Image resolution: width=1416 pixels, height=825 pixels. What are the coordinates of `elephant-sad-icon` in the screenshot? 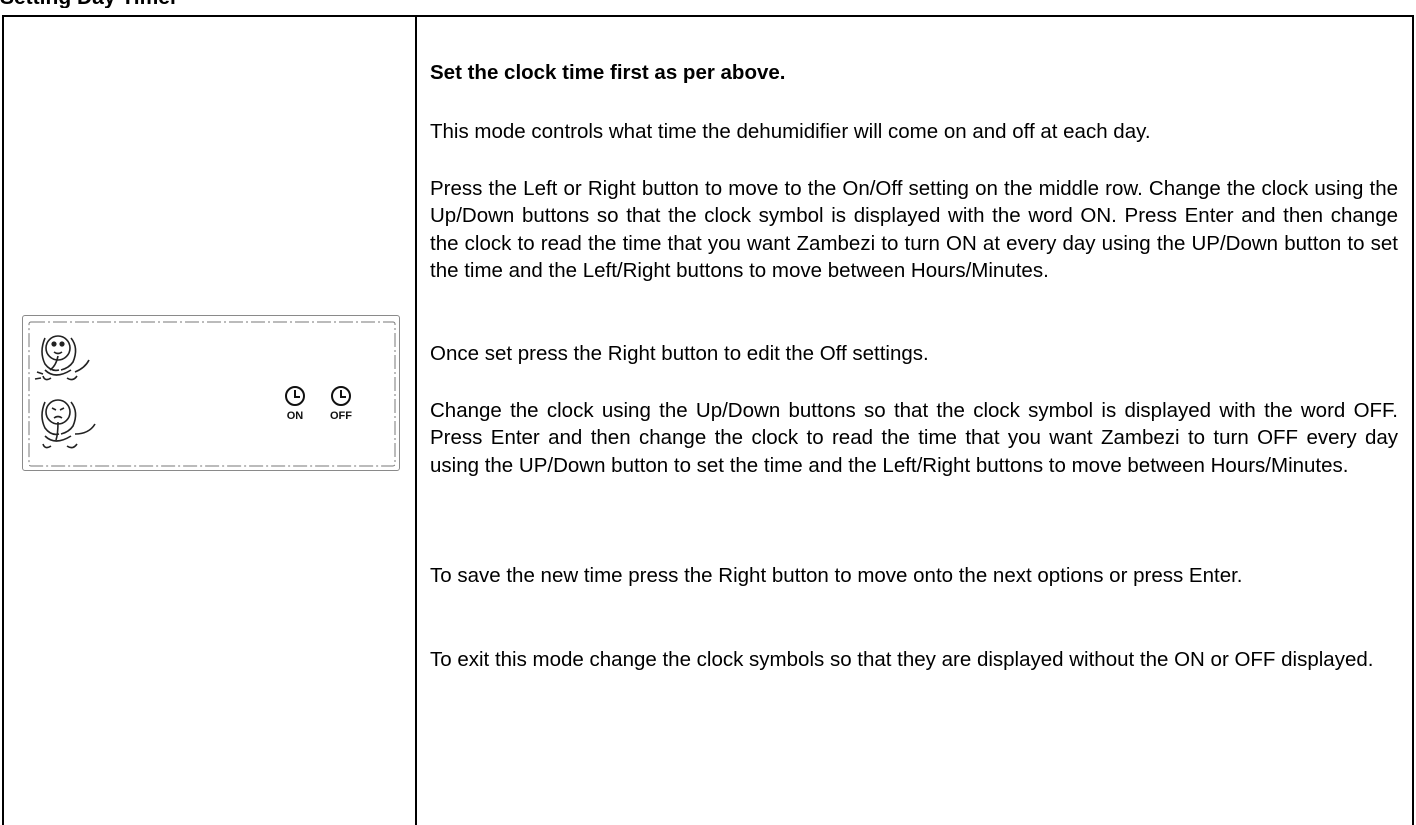 It's located at (68, 424).